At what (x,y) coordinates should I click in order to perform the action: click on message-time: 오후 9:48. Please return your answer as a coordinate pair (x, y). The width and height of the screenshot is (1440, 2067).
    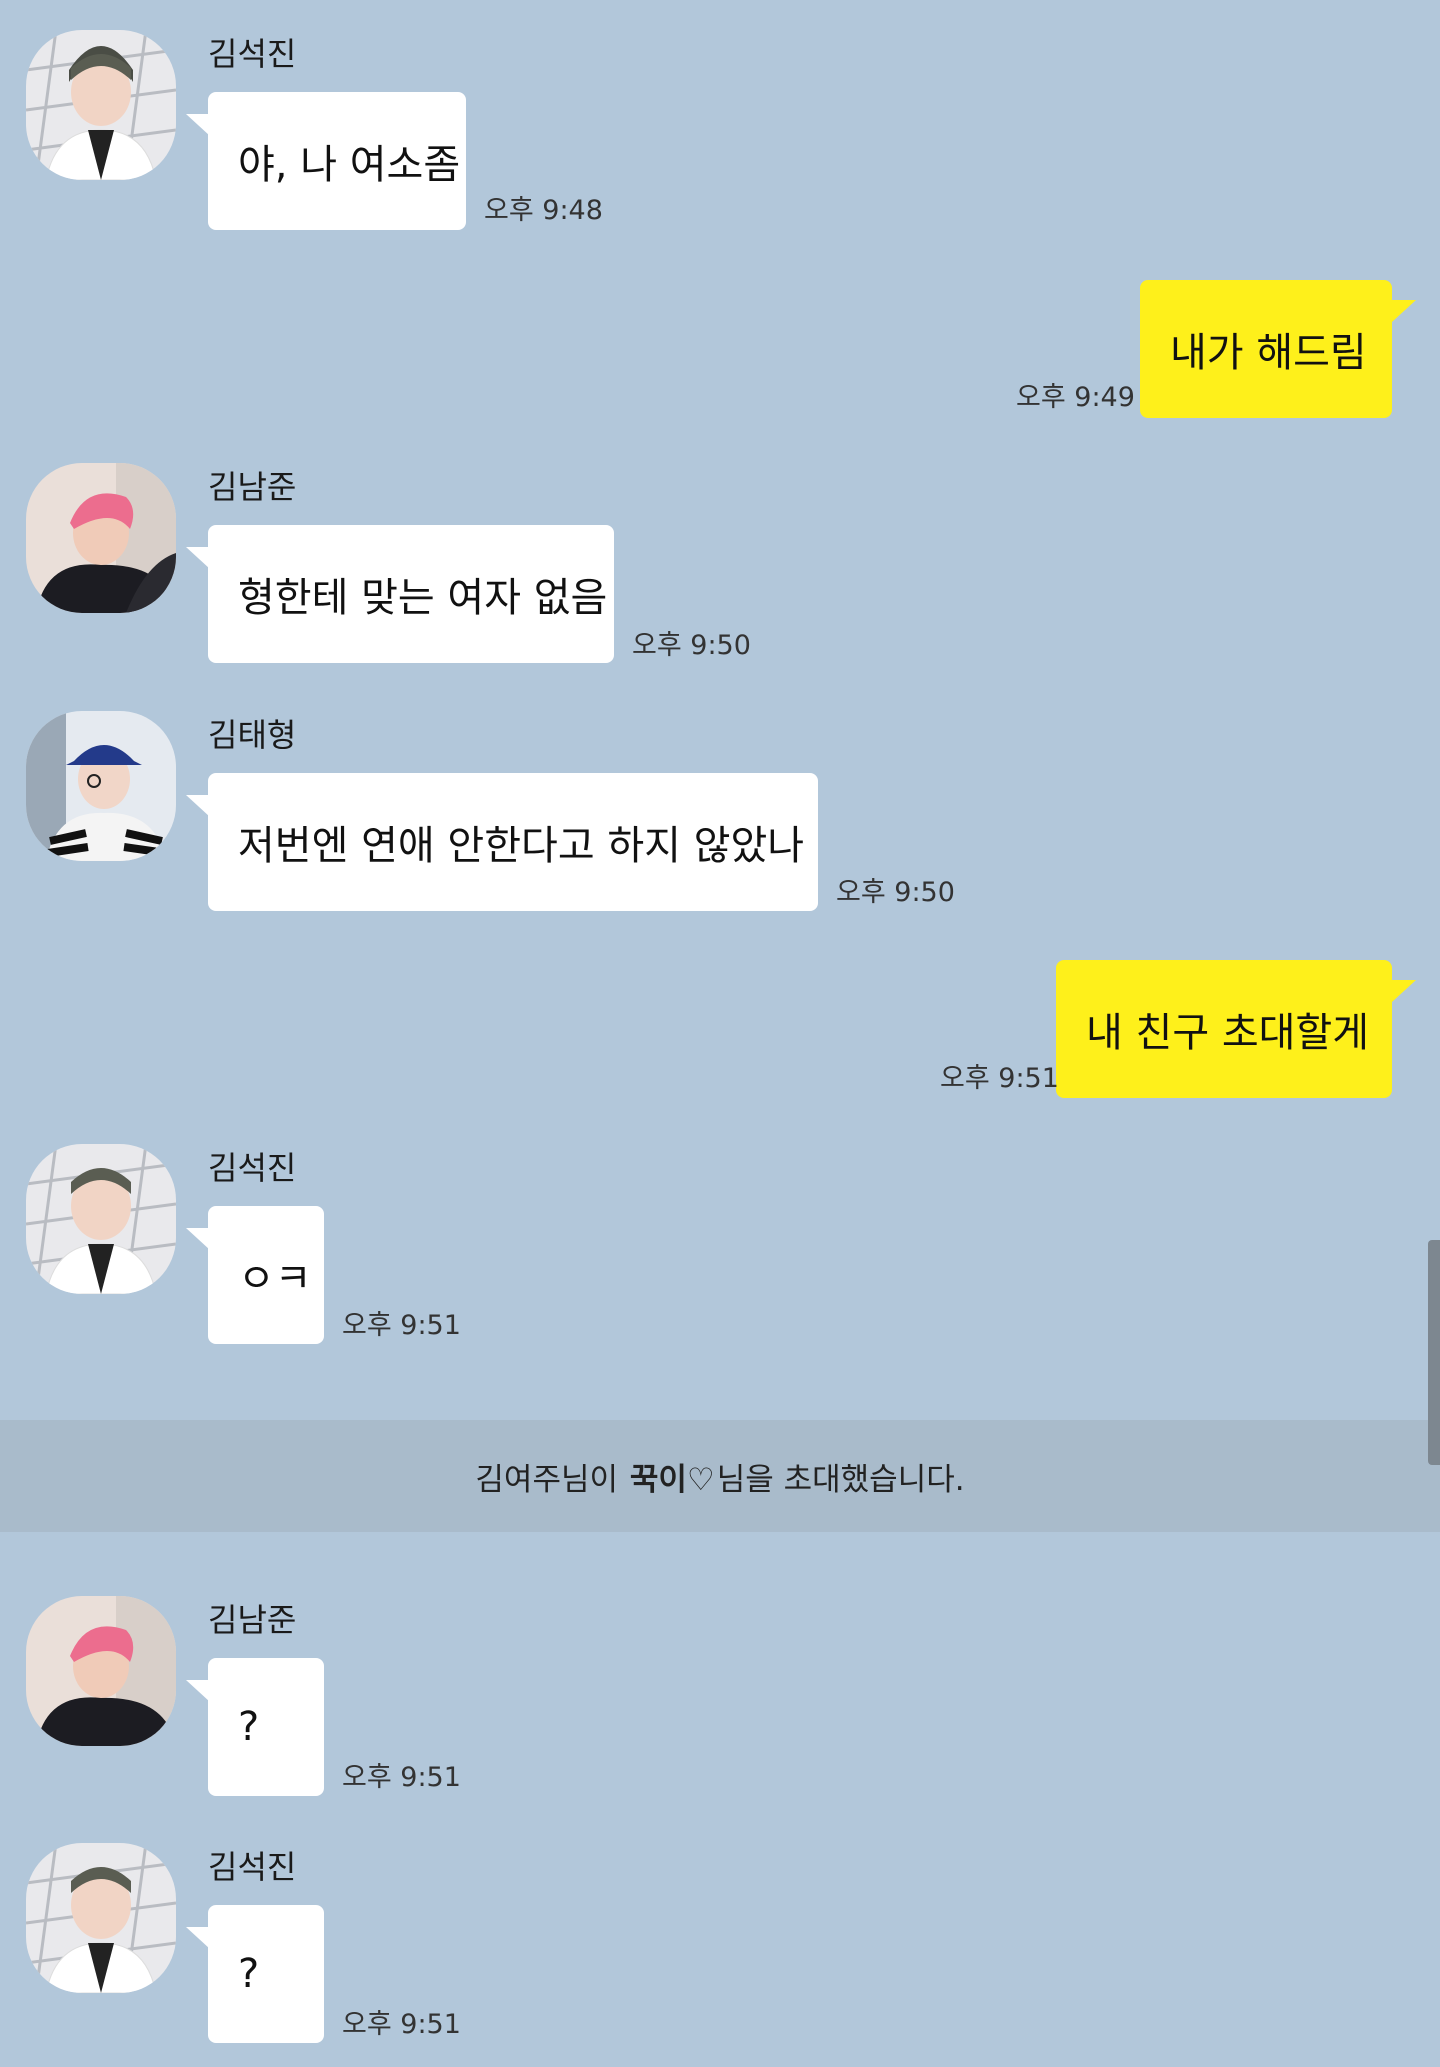
    Looking at the image, I should click on (543, 210).